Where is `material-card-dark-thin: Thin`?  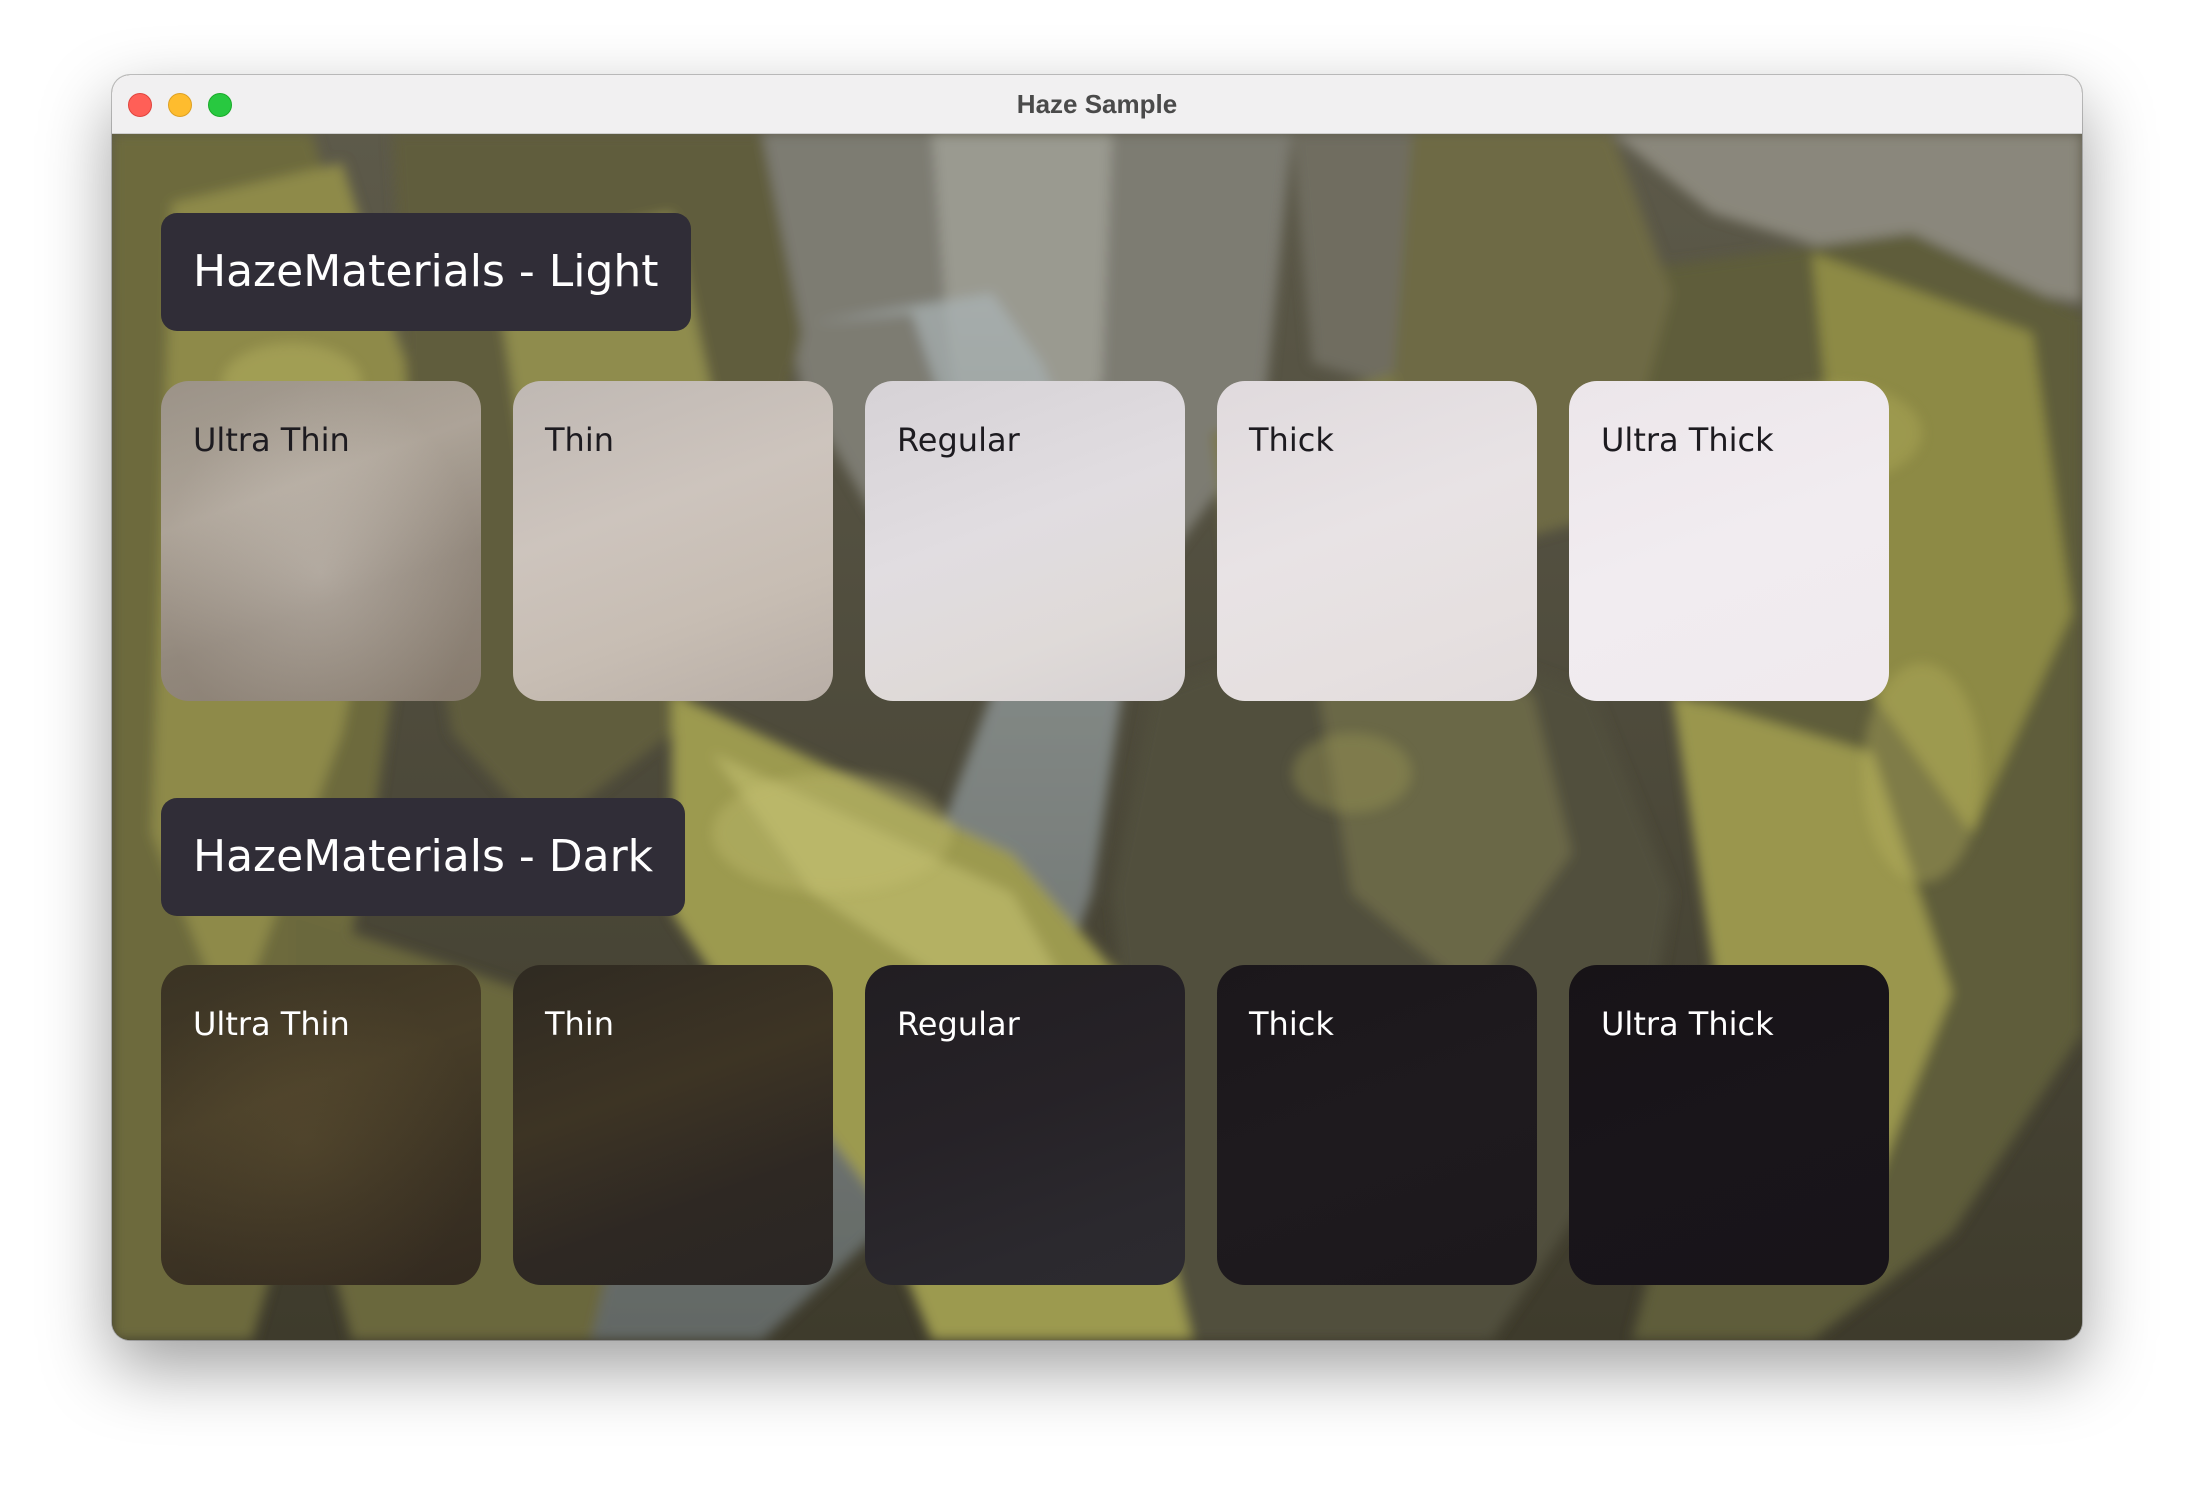 material-card-dark-thin: Thin is located at coordinates (673, 1125).